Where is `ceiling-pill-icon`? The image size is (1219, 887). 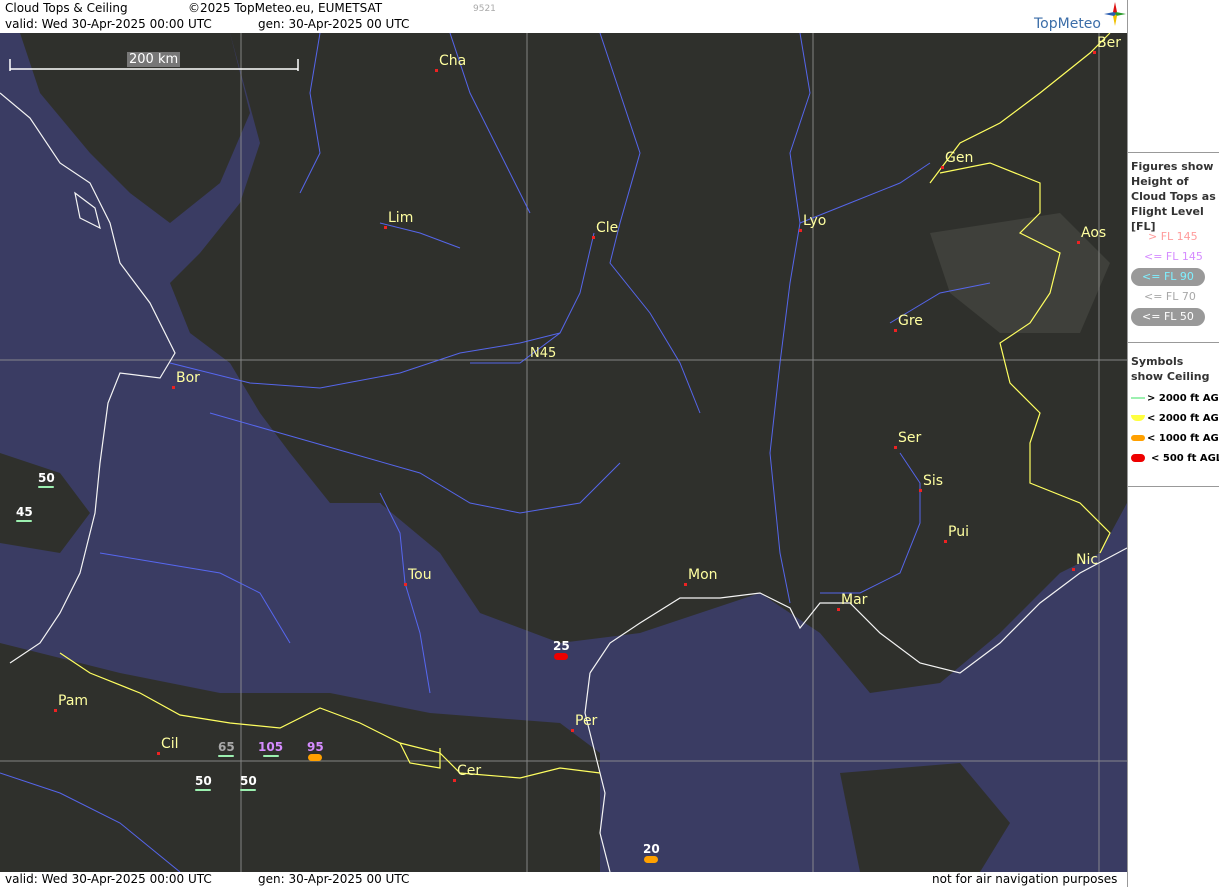 ceiling-pill-icon is located at coordinates (1138, 438).